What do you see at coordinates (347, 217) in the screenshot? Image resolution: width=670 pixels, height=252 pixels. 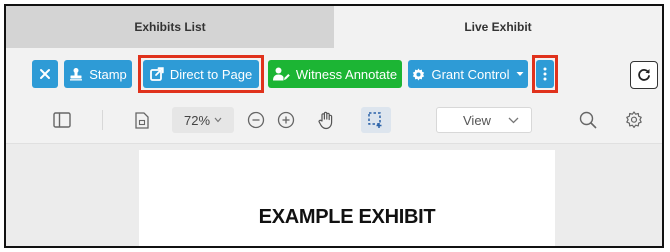 I see `document-title: EXAMPLE EXHIBIT` at bounding box center [347, 217].